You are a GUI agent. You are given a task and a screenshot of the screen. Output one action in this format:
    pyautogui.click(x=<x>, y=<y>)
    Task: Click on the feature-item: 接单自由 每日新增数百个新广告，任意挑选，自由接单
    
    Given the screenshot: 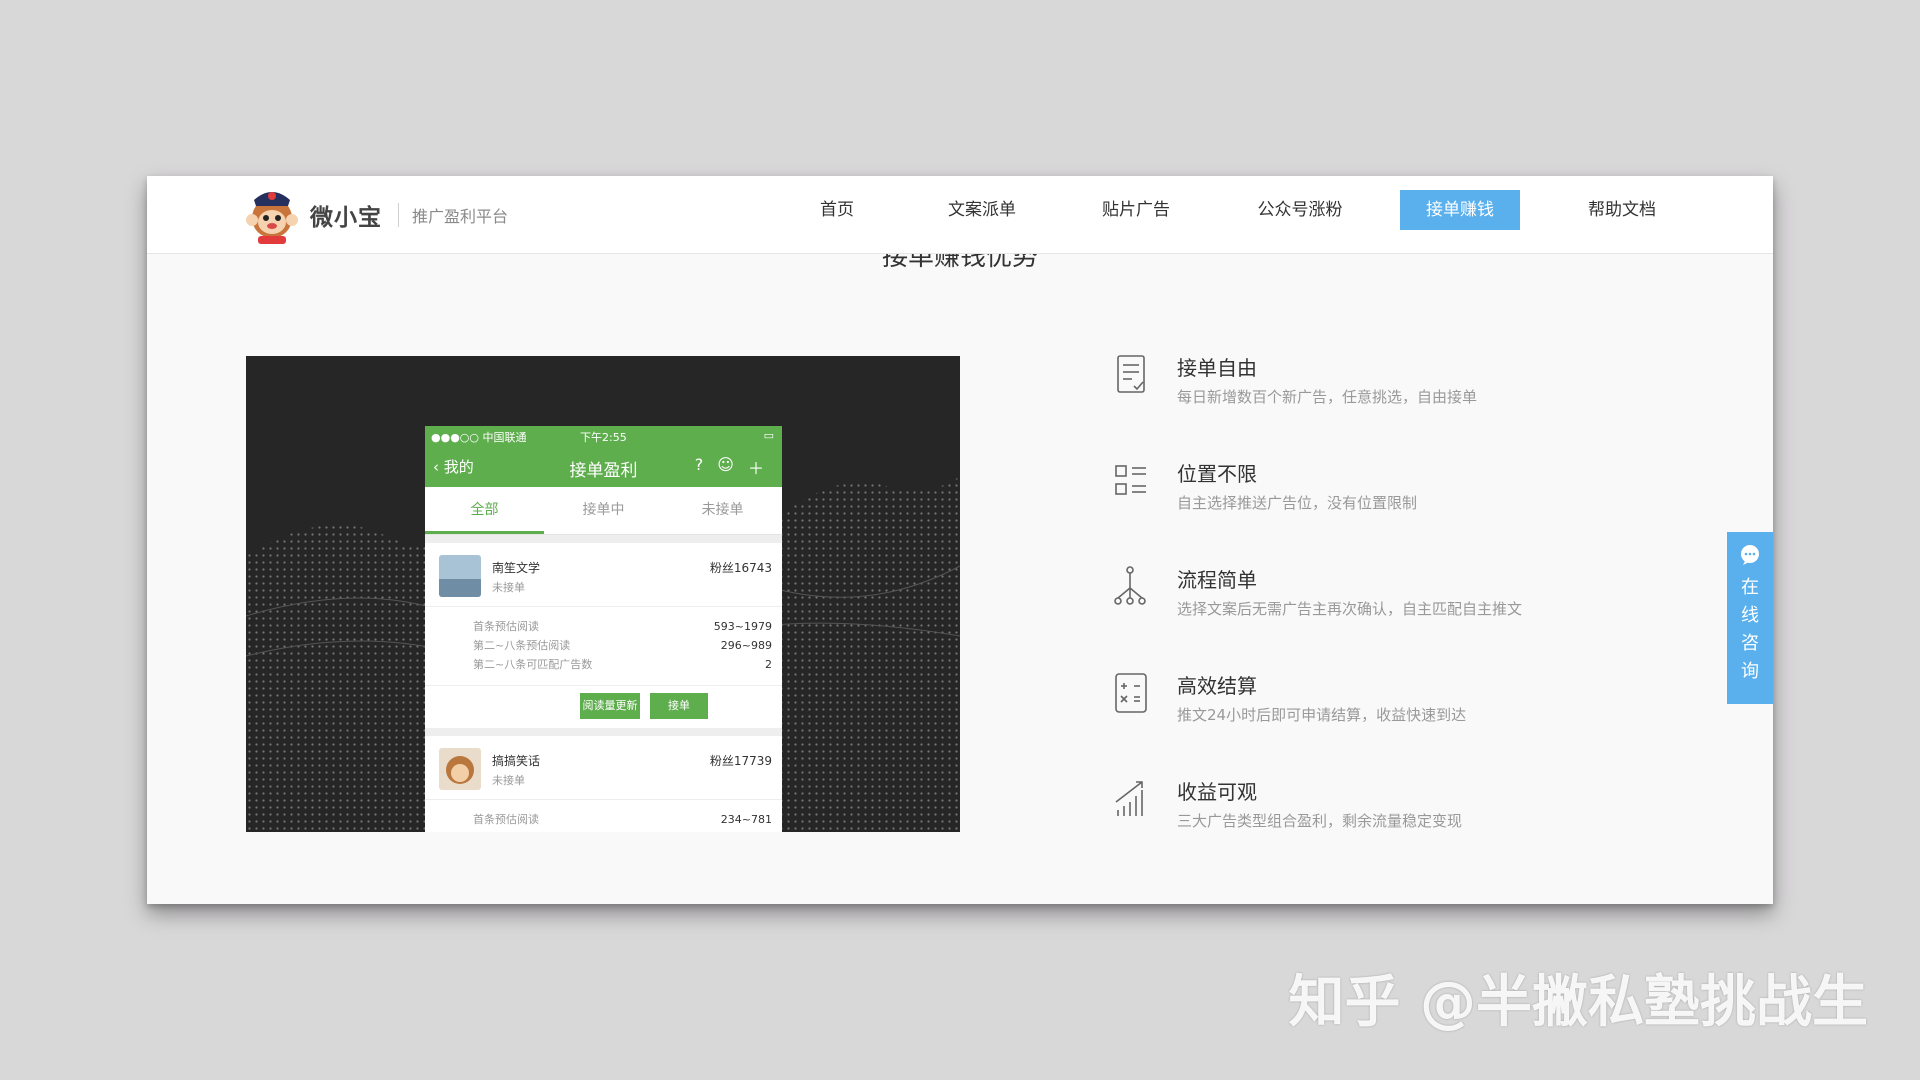 What is the action you would take?
    pyautogui.click(x=1345, y=387)
    